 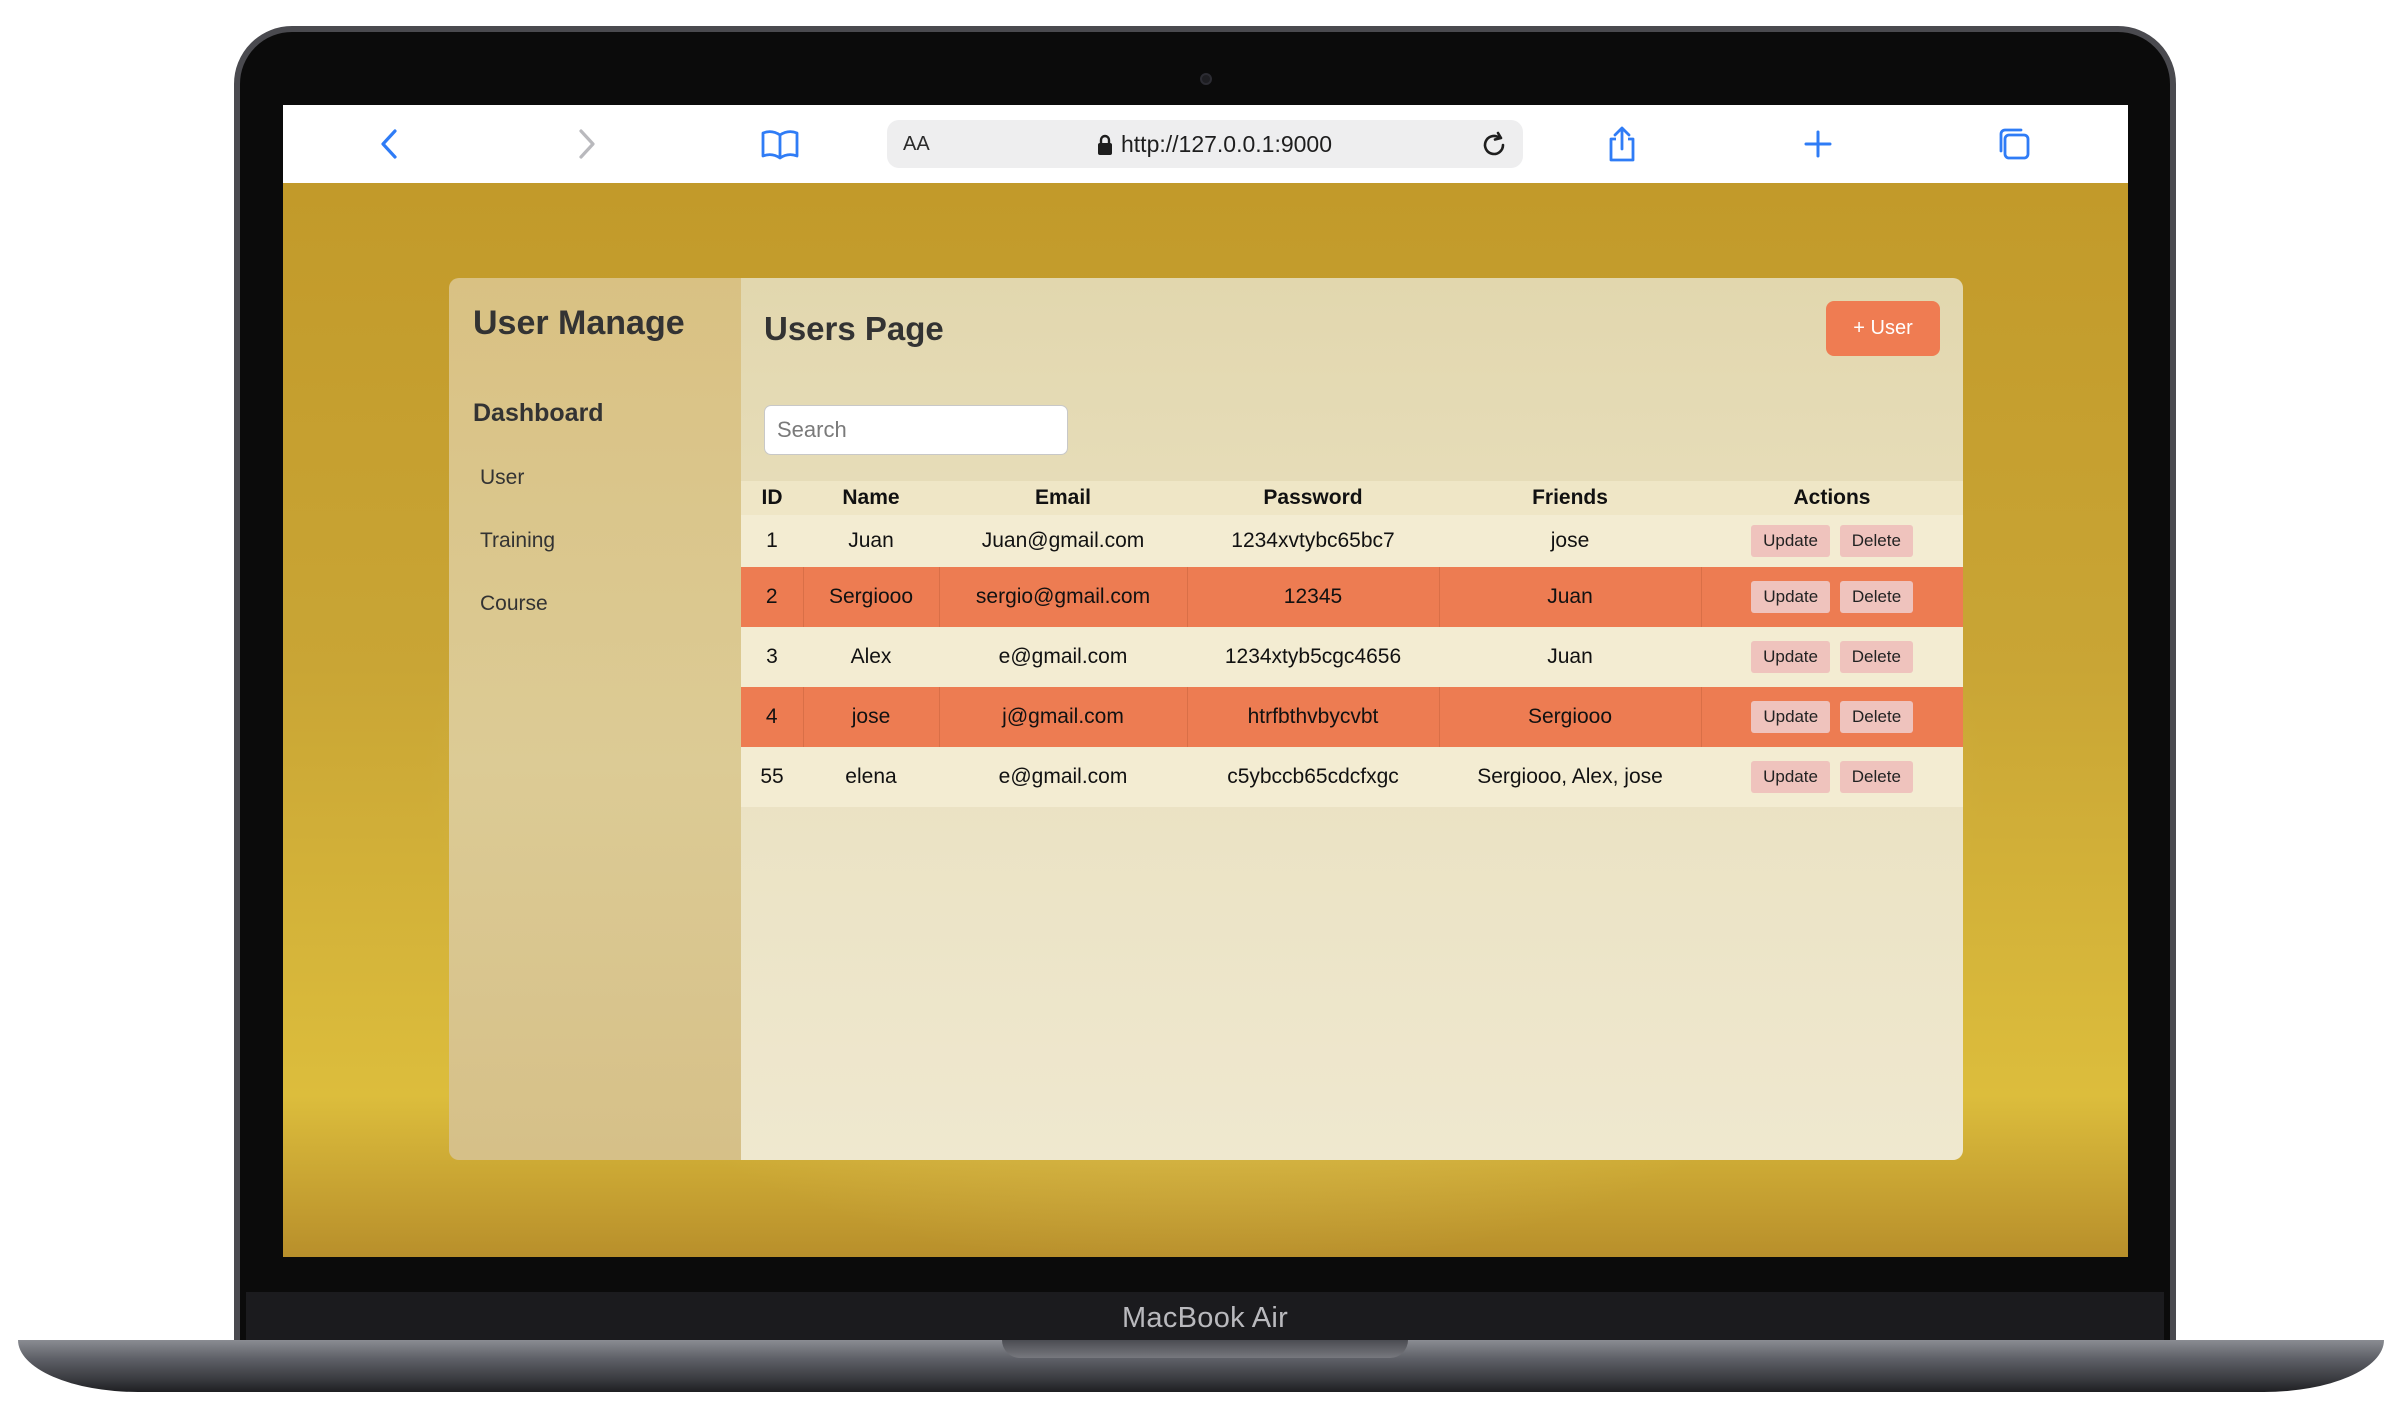 I want to click on cell-name: Alex, so click(x=871, y=656).